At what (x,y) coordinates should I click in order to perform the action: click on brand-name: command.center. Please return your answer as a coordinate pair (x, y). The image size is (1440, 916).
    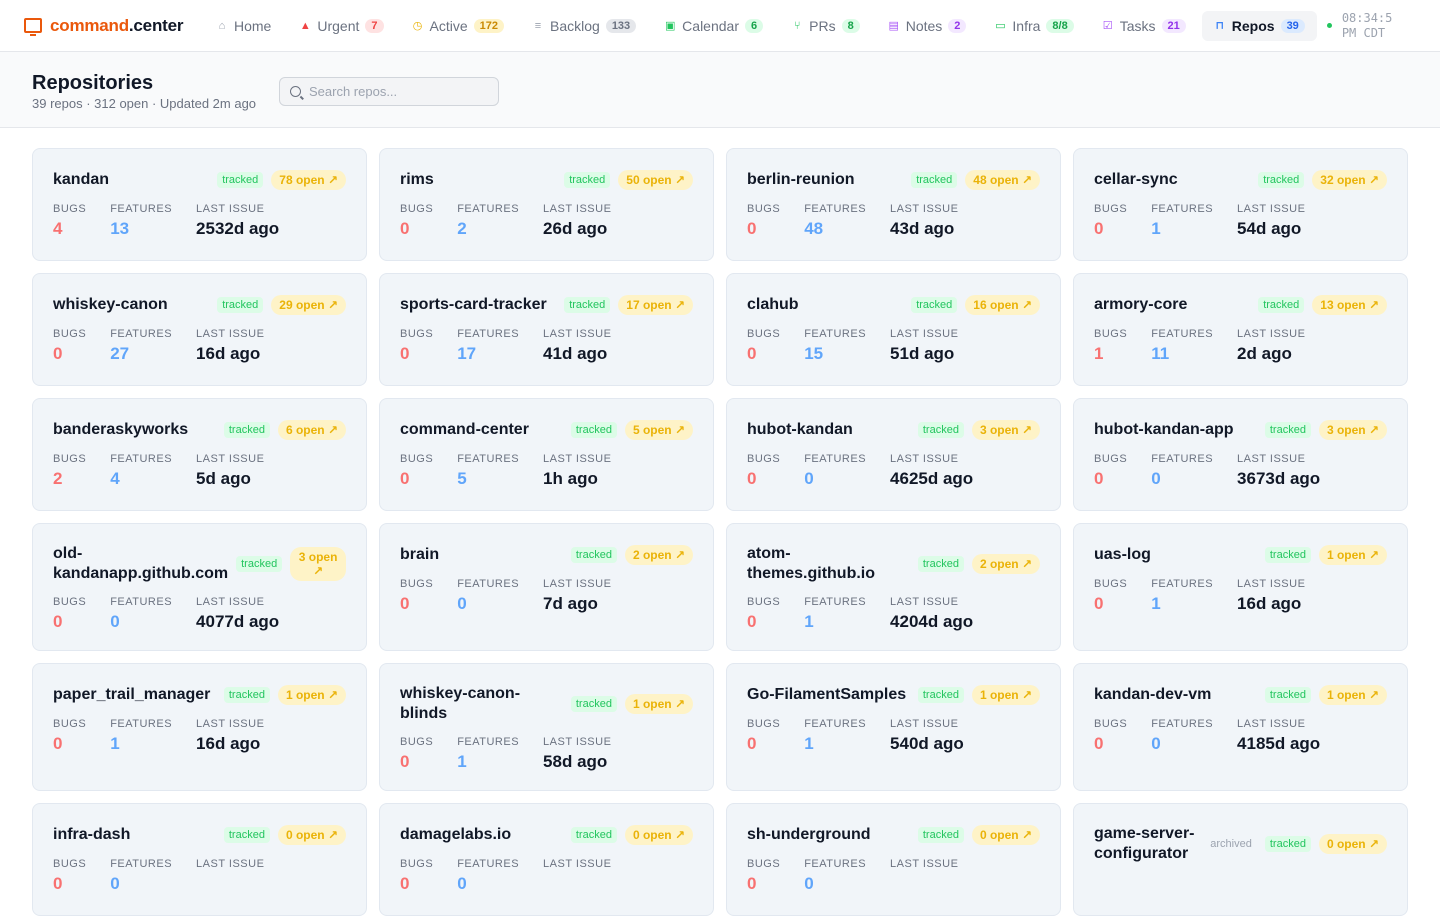
    Looking at the image, I should click on (117, 25).